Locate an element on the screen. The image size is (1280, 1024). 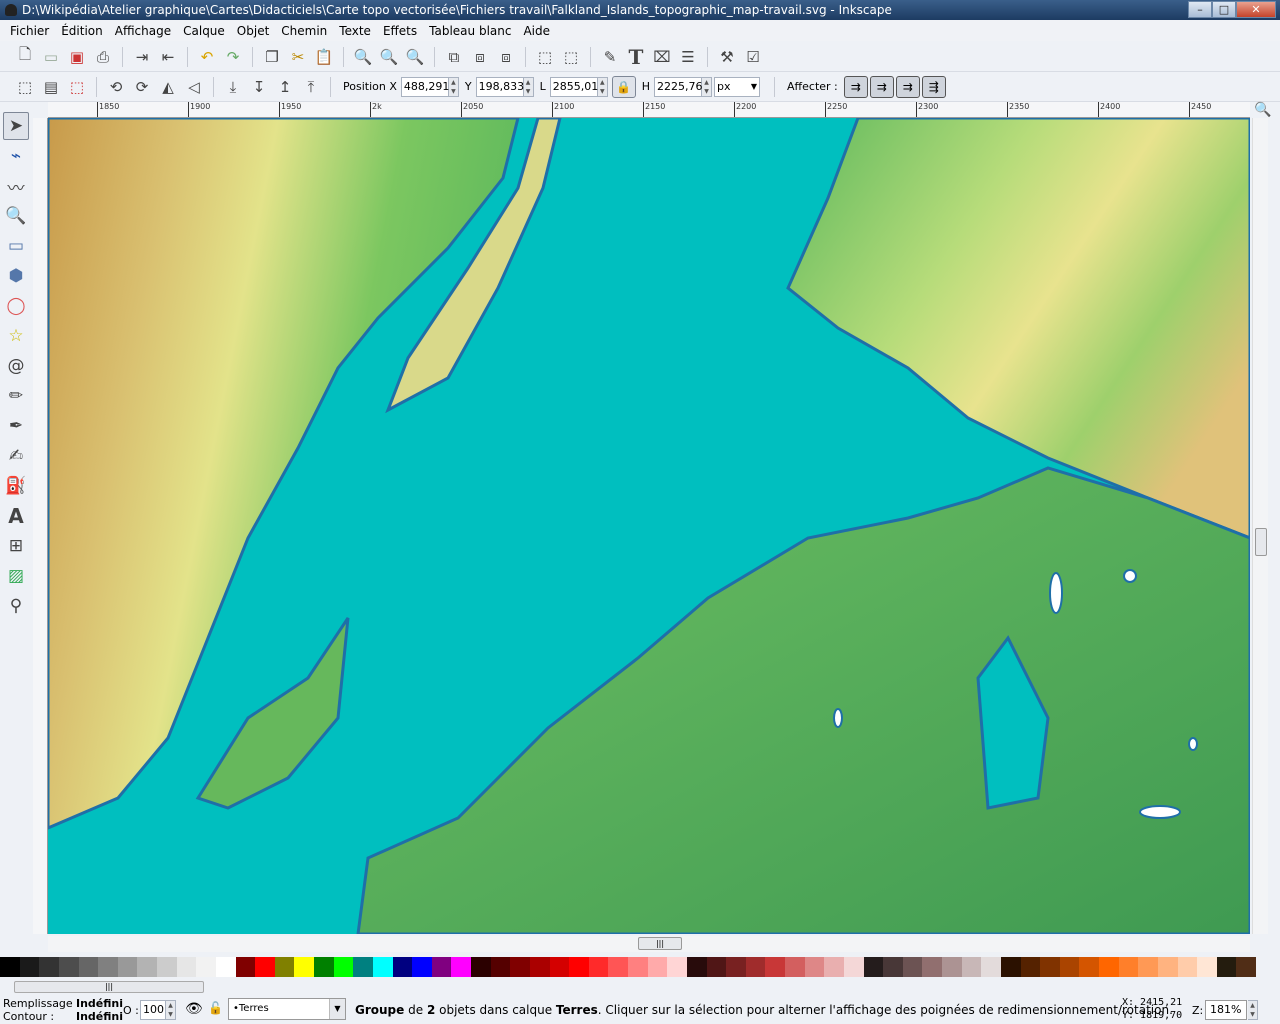
palette-scrollbar: ||| is located at coordinates (109, 987).